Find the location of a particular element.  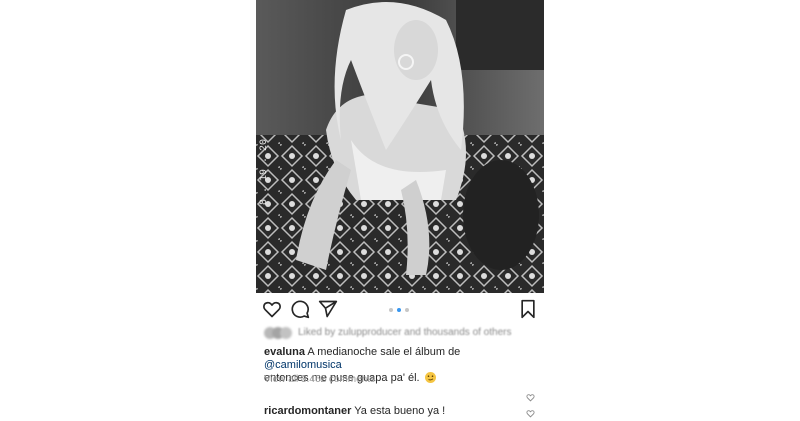

carousel-dot-active is located at coordinates (399, 310).